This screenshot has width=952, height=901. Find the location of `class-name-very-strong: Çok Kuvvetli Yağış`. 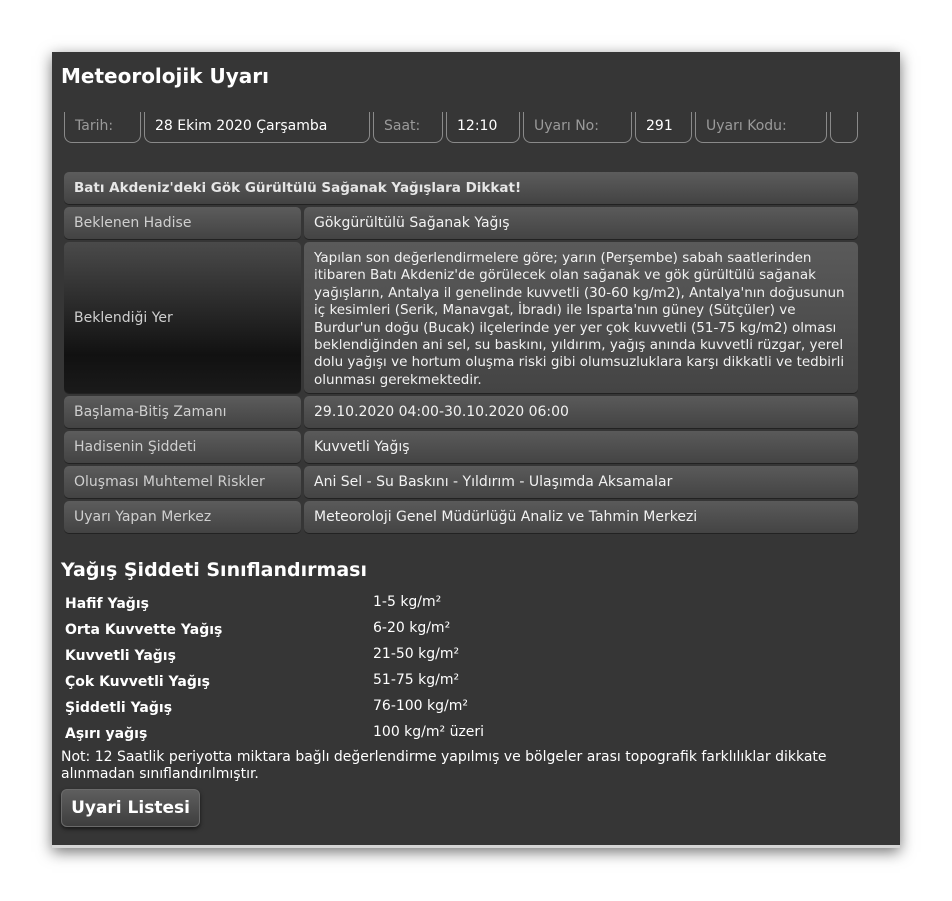

class-name-very-strong: Çok Kuvvetli Yağış is located at coordinates (138, 682).